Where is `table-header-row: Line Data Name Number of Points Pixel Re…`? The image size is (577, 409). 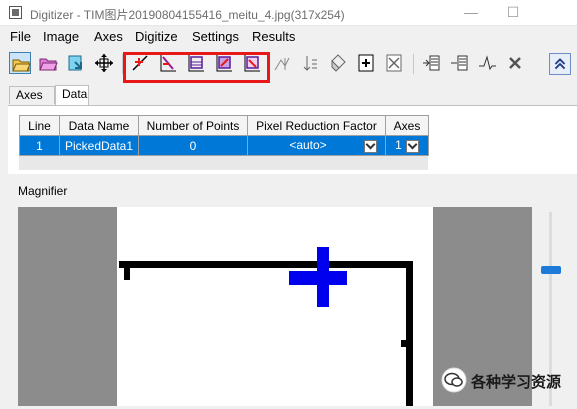 table-header-row: Line Data Name Number of Points Pixel Re… is located at coordinates (224, 125).